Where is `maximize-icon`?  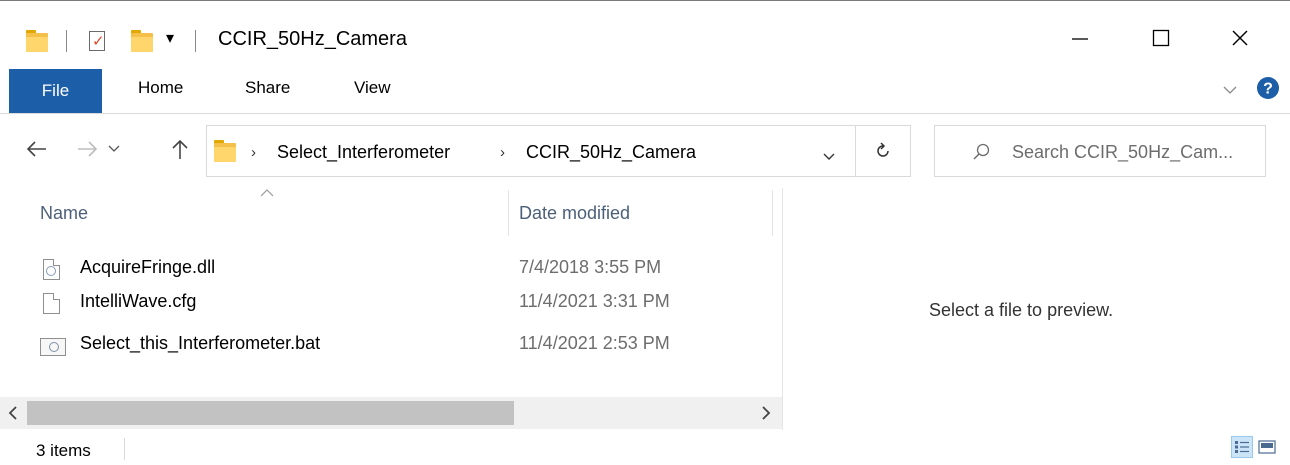 maximize-icon is located at coordinates (1161, 38).